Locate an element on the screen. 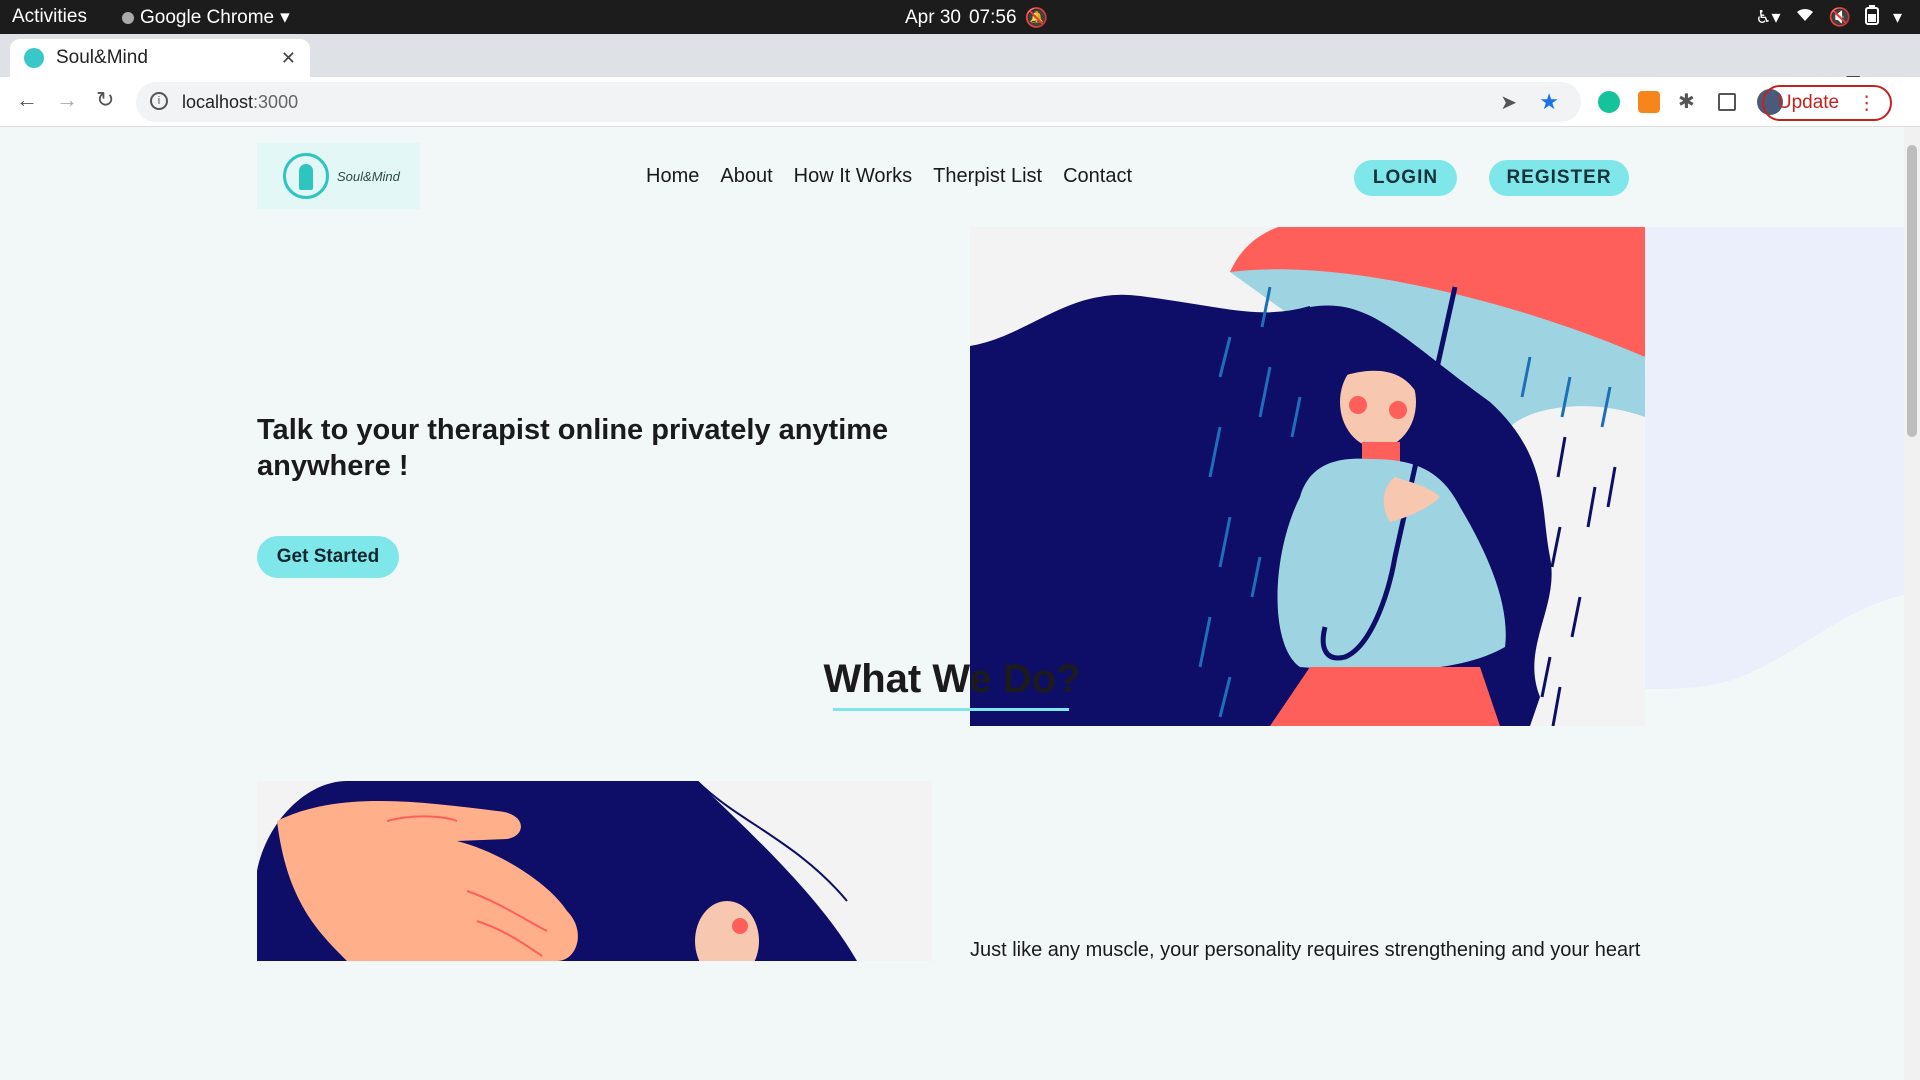 The width and height of the screenshot is (1920, 1080). tab-strip: Soul&Mind ✕ + ⌄ – ❐ ✕ is located at coordinates (960, 69).